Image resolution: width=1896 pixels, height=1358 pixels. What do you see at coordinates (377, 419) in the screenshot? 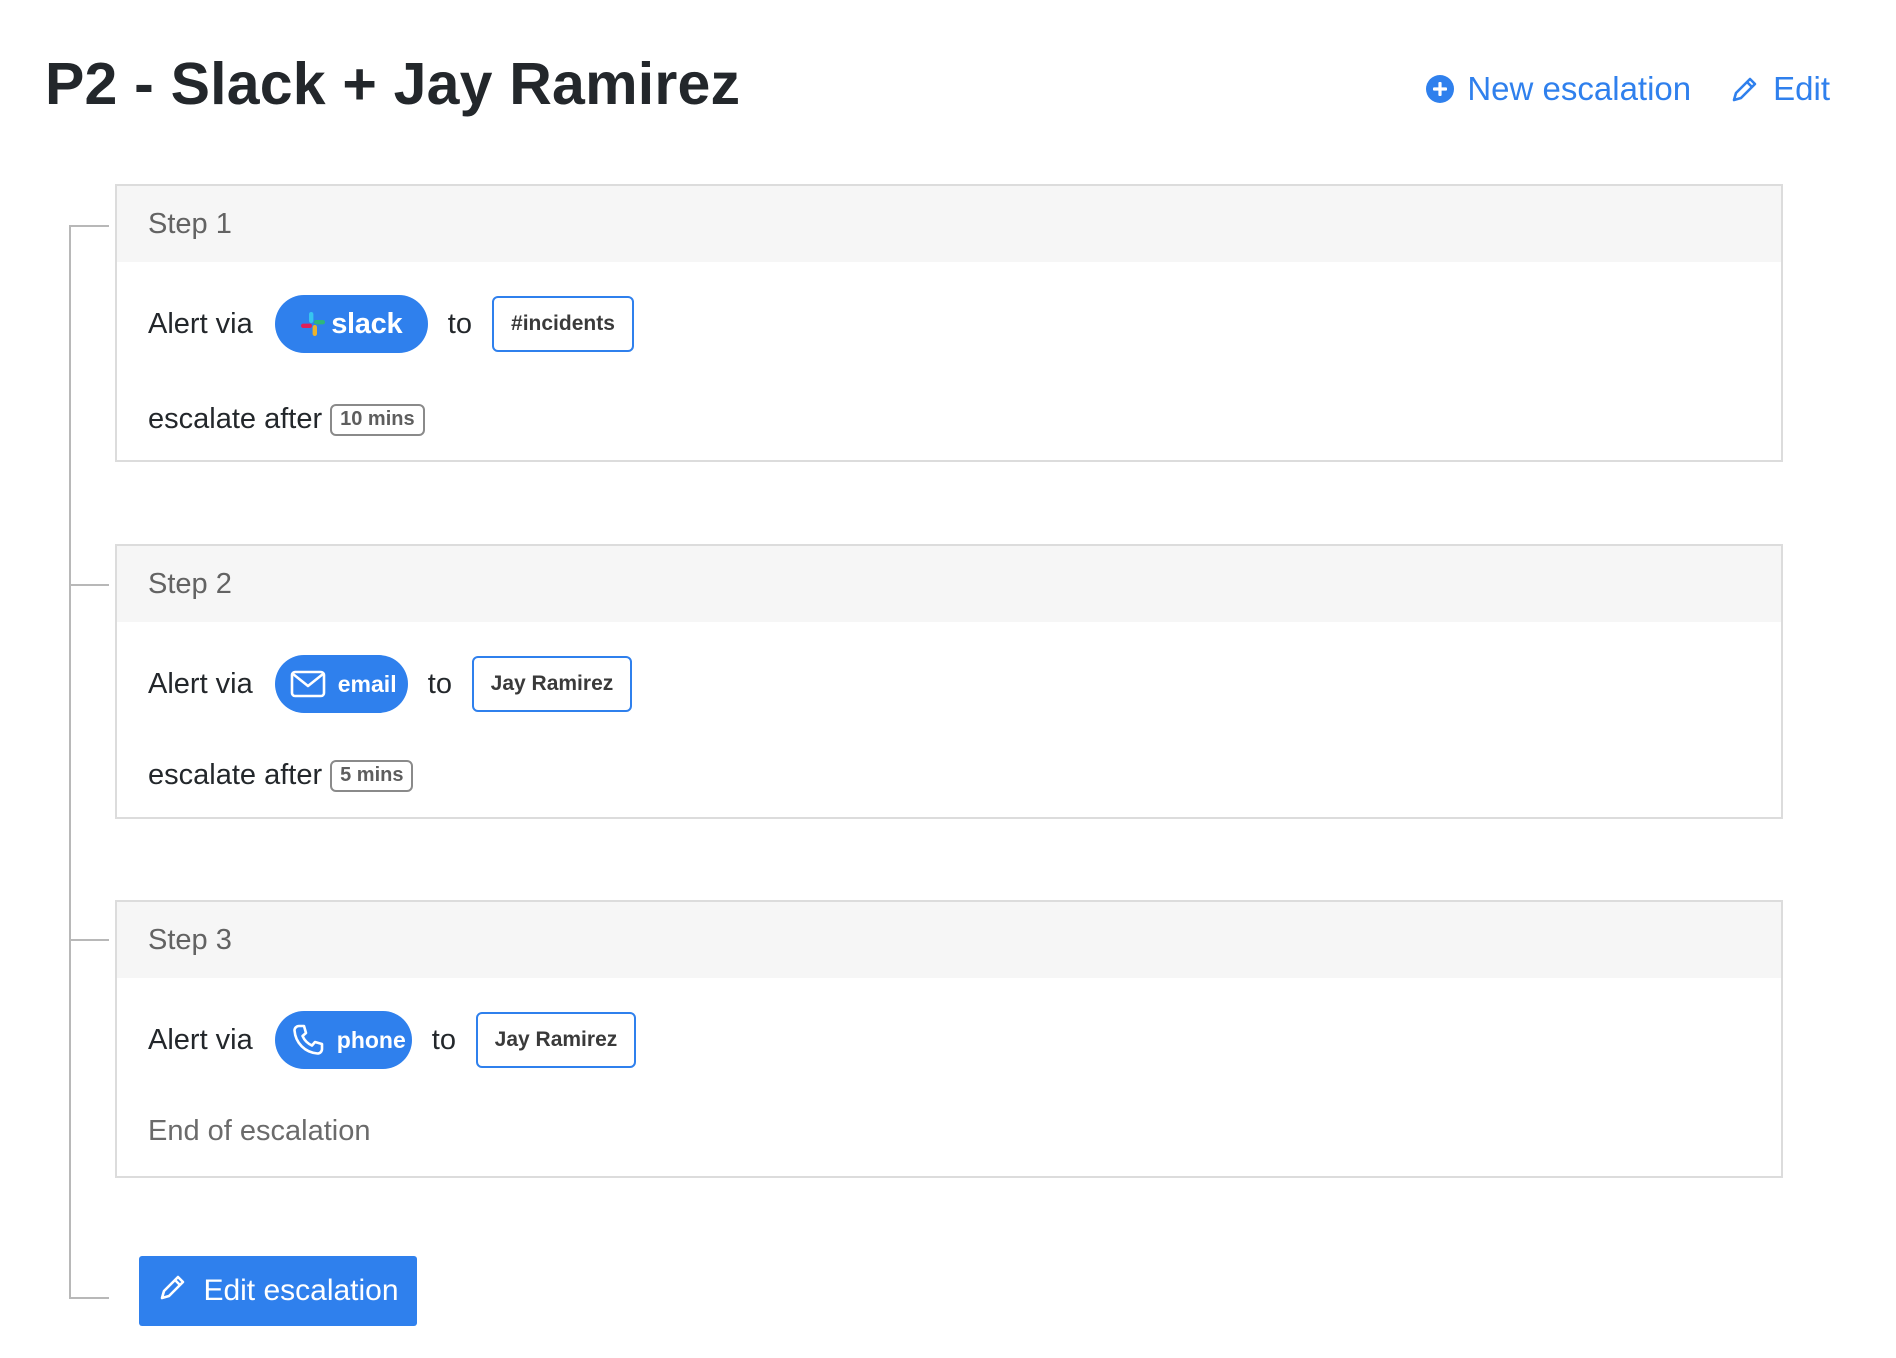
I see `escalate-after-badge: 10 mins` at bounding box center [377, 419].